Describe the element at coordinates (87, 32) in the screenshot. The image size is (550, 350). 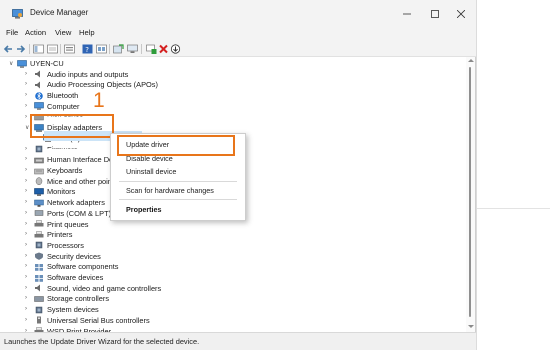
I see `menu-help: Help` at that location.